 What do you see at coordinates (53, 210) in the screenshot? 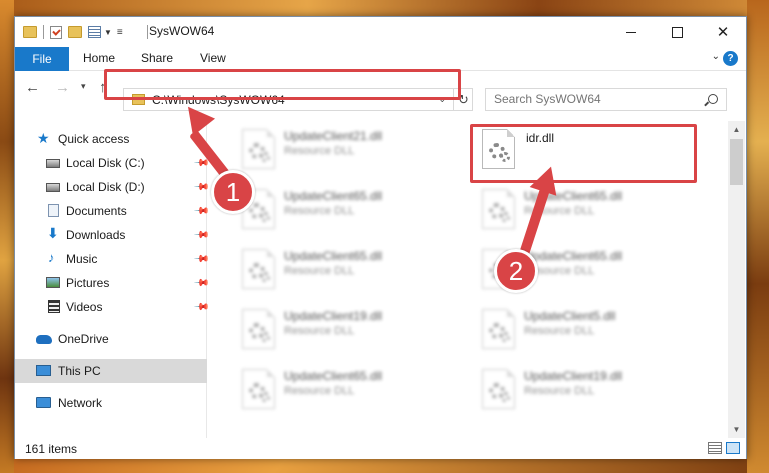
I see `document-icon` at bounding box center [53, 210].